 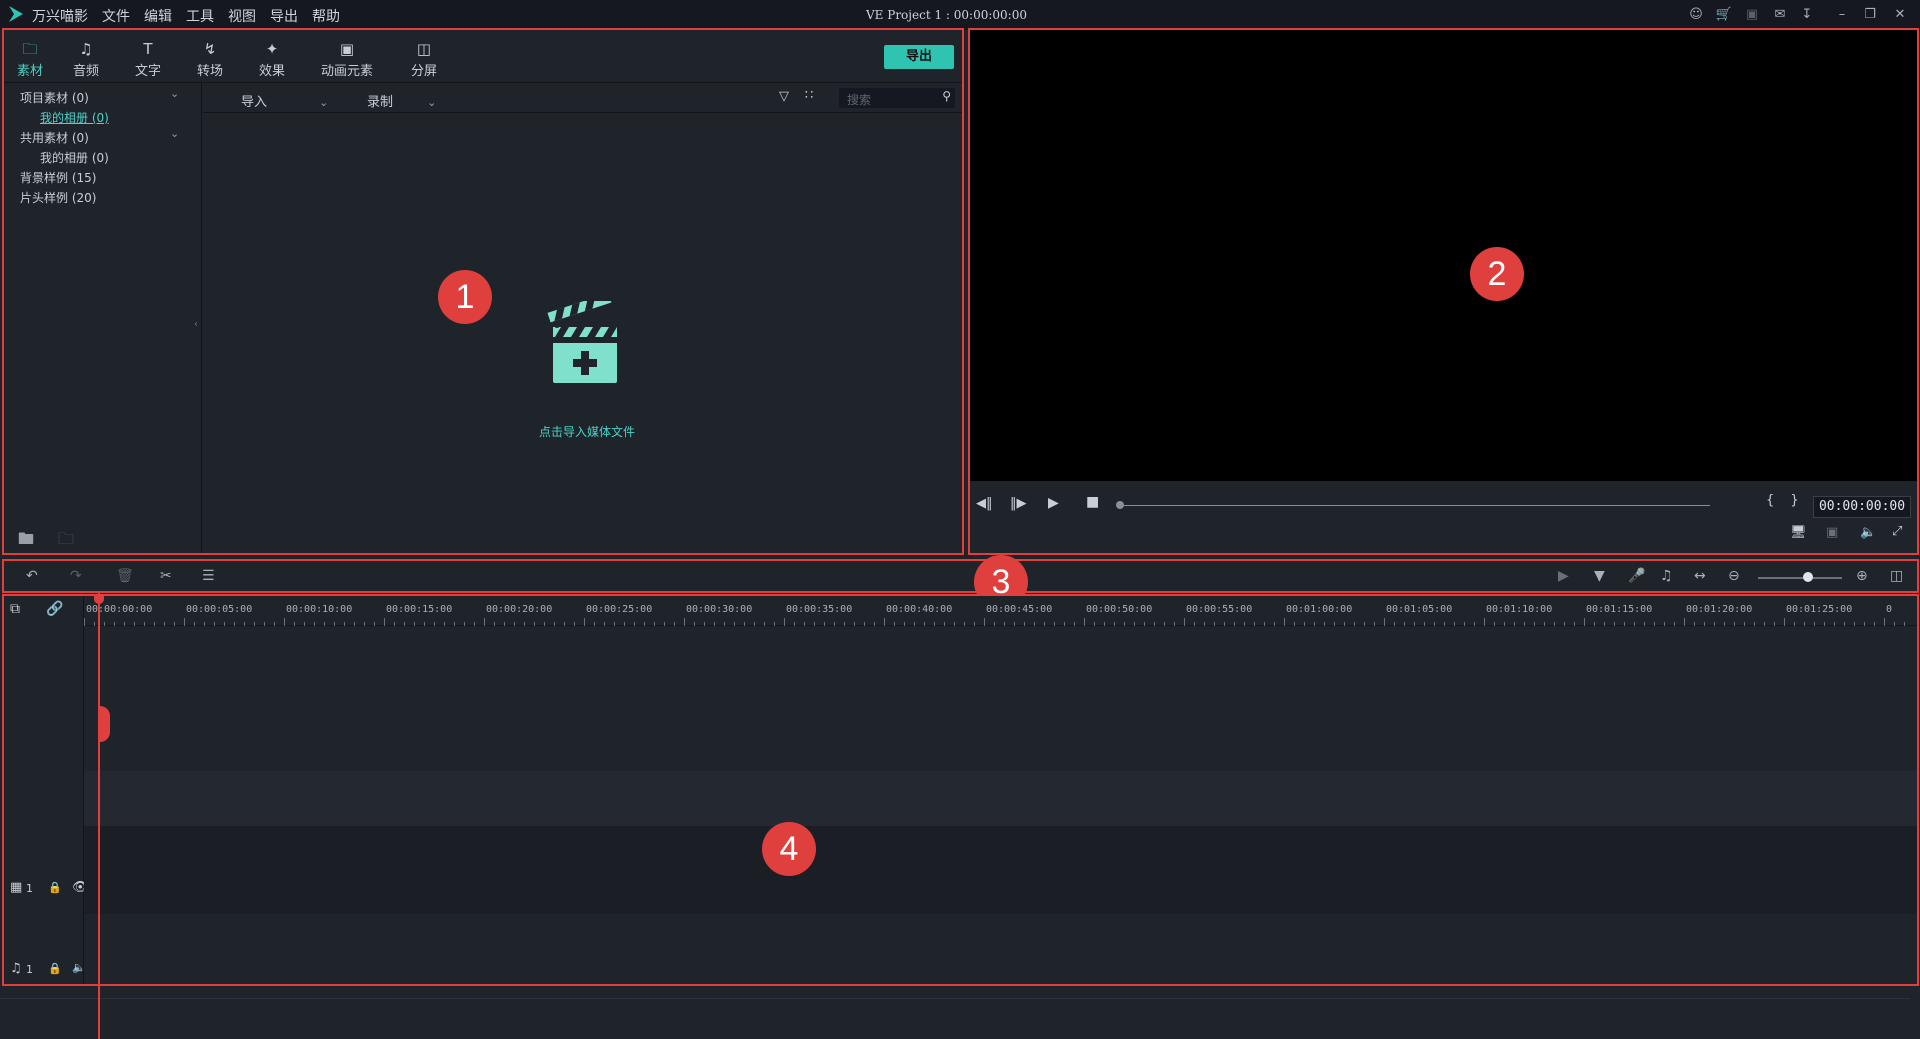 I want to click on cut-icon: ✂, so click(x=166, y=576).